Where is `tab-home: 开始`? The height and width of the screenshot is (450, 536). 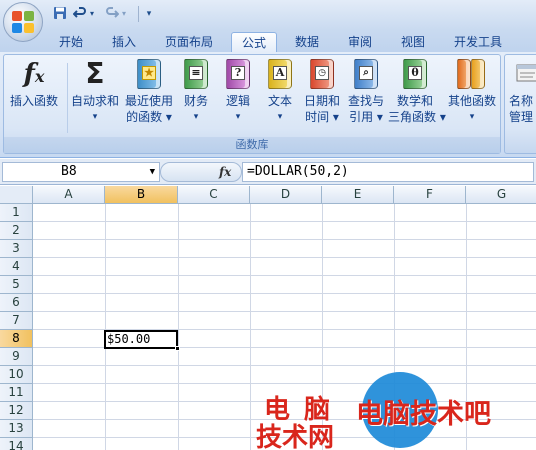
tab-home: 开始 is located at coordinates (71, 42).